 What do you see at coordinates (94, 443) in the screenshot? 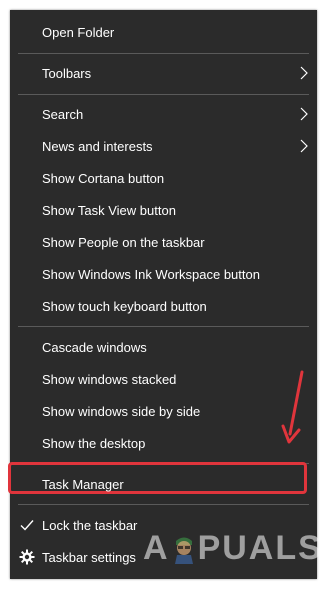
I see `menu-item-label: Show the desktop` at bounding box center [94, 443].